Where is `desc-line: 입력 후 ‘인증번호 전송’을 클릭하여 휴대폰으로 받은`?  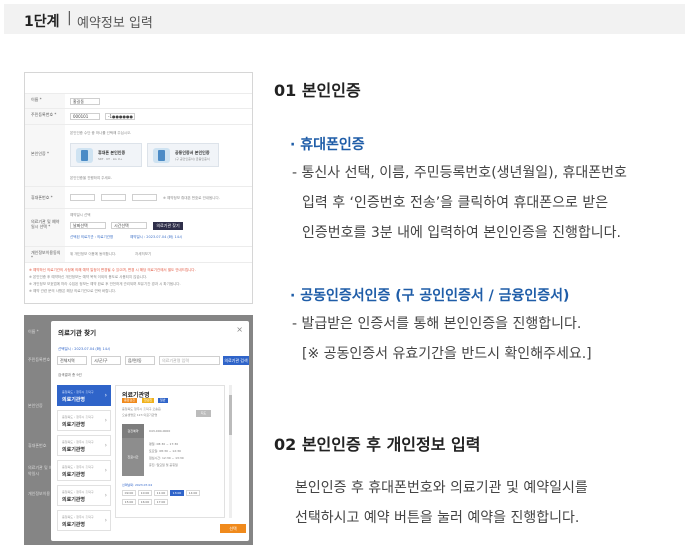
desc-line: 입력 후 ‘인증번호 전송’을 클릭하여 휴대폰으로 받은 is located at coordinates (455, 203).